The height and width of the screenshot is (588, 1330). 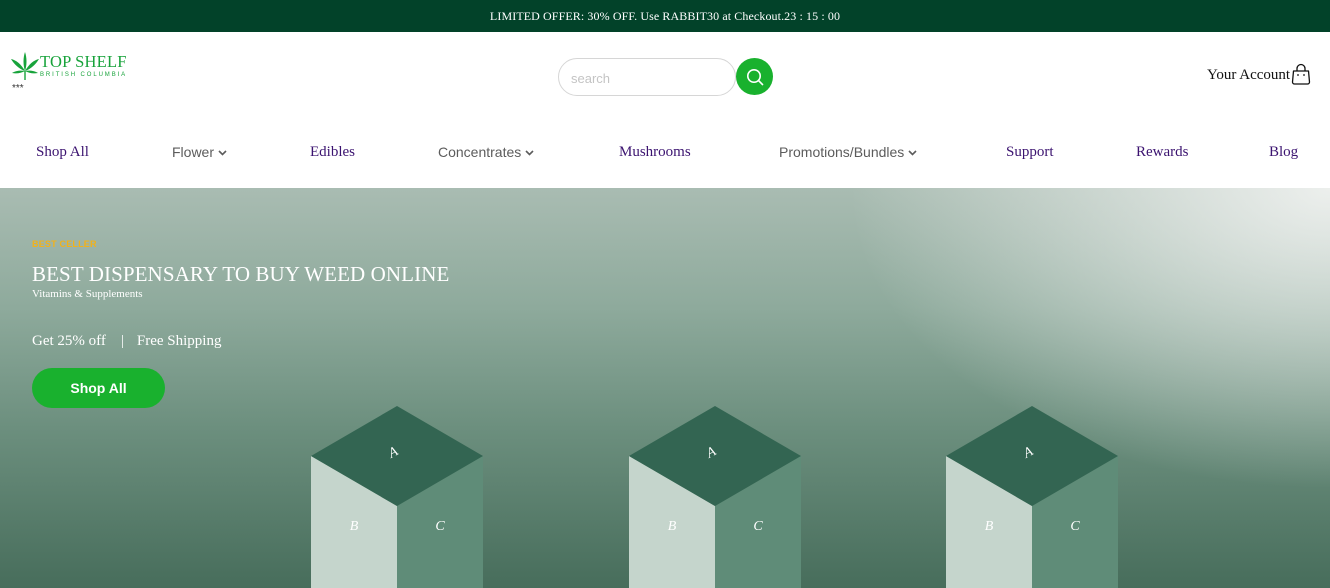 I want to click on nav-item-label: Support, so click(x=1030, y=152).